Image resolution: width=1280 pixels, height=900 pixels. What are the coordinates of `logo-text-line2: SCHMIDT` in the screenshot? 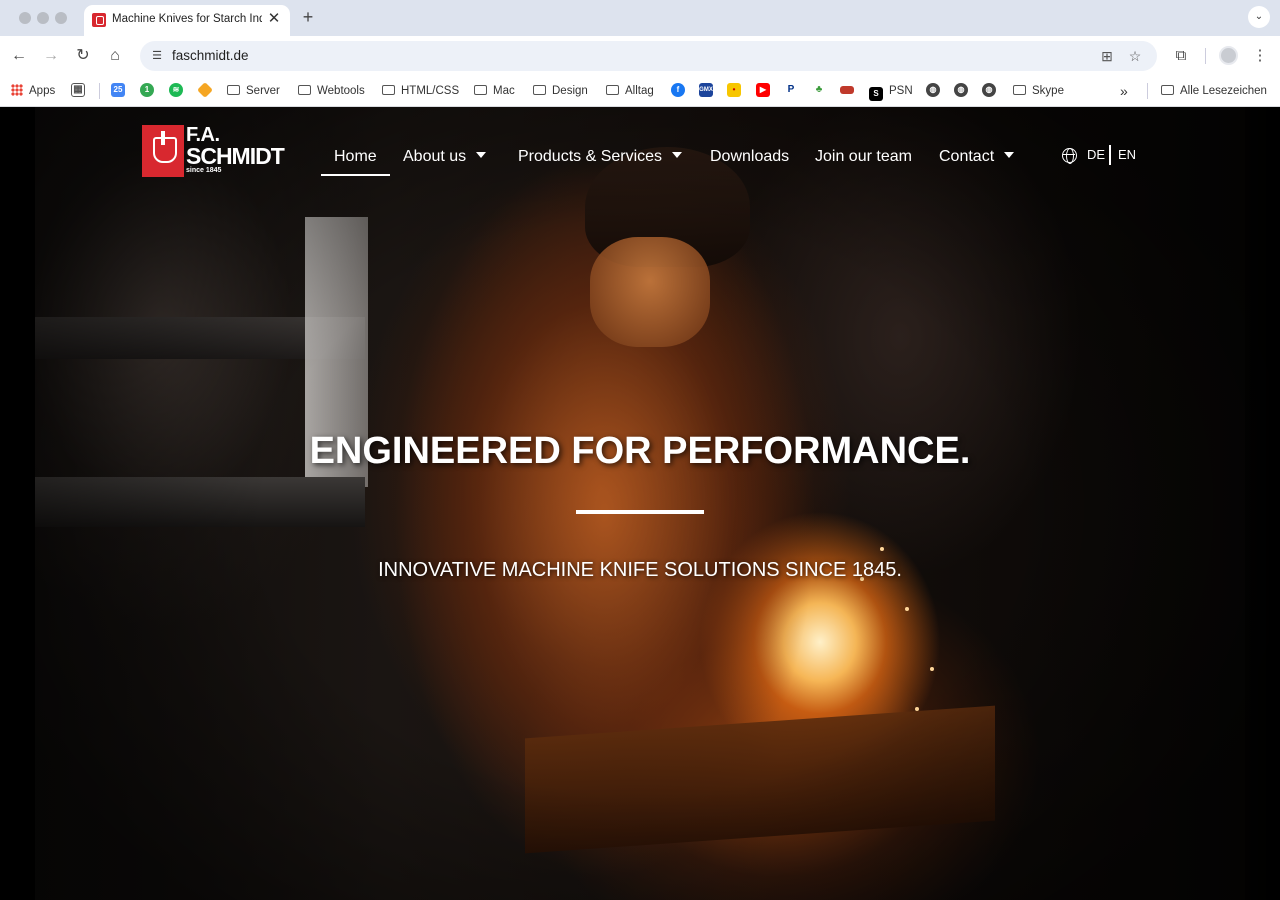 It's located at (235, 156).